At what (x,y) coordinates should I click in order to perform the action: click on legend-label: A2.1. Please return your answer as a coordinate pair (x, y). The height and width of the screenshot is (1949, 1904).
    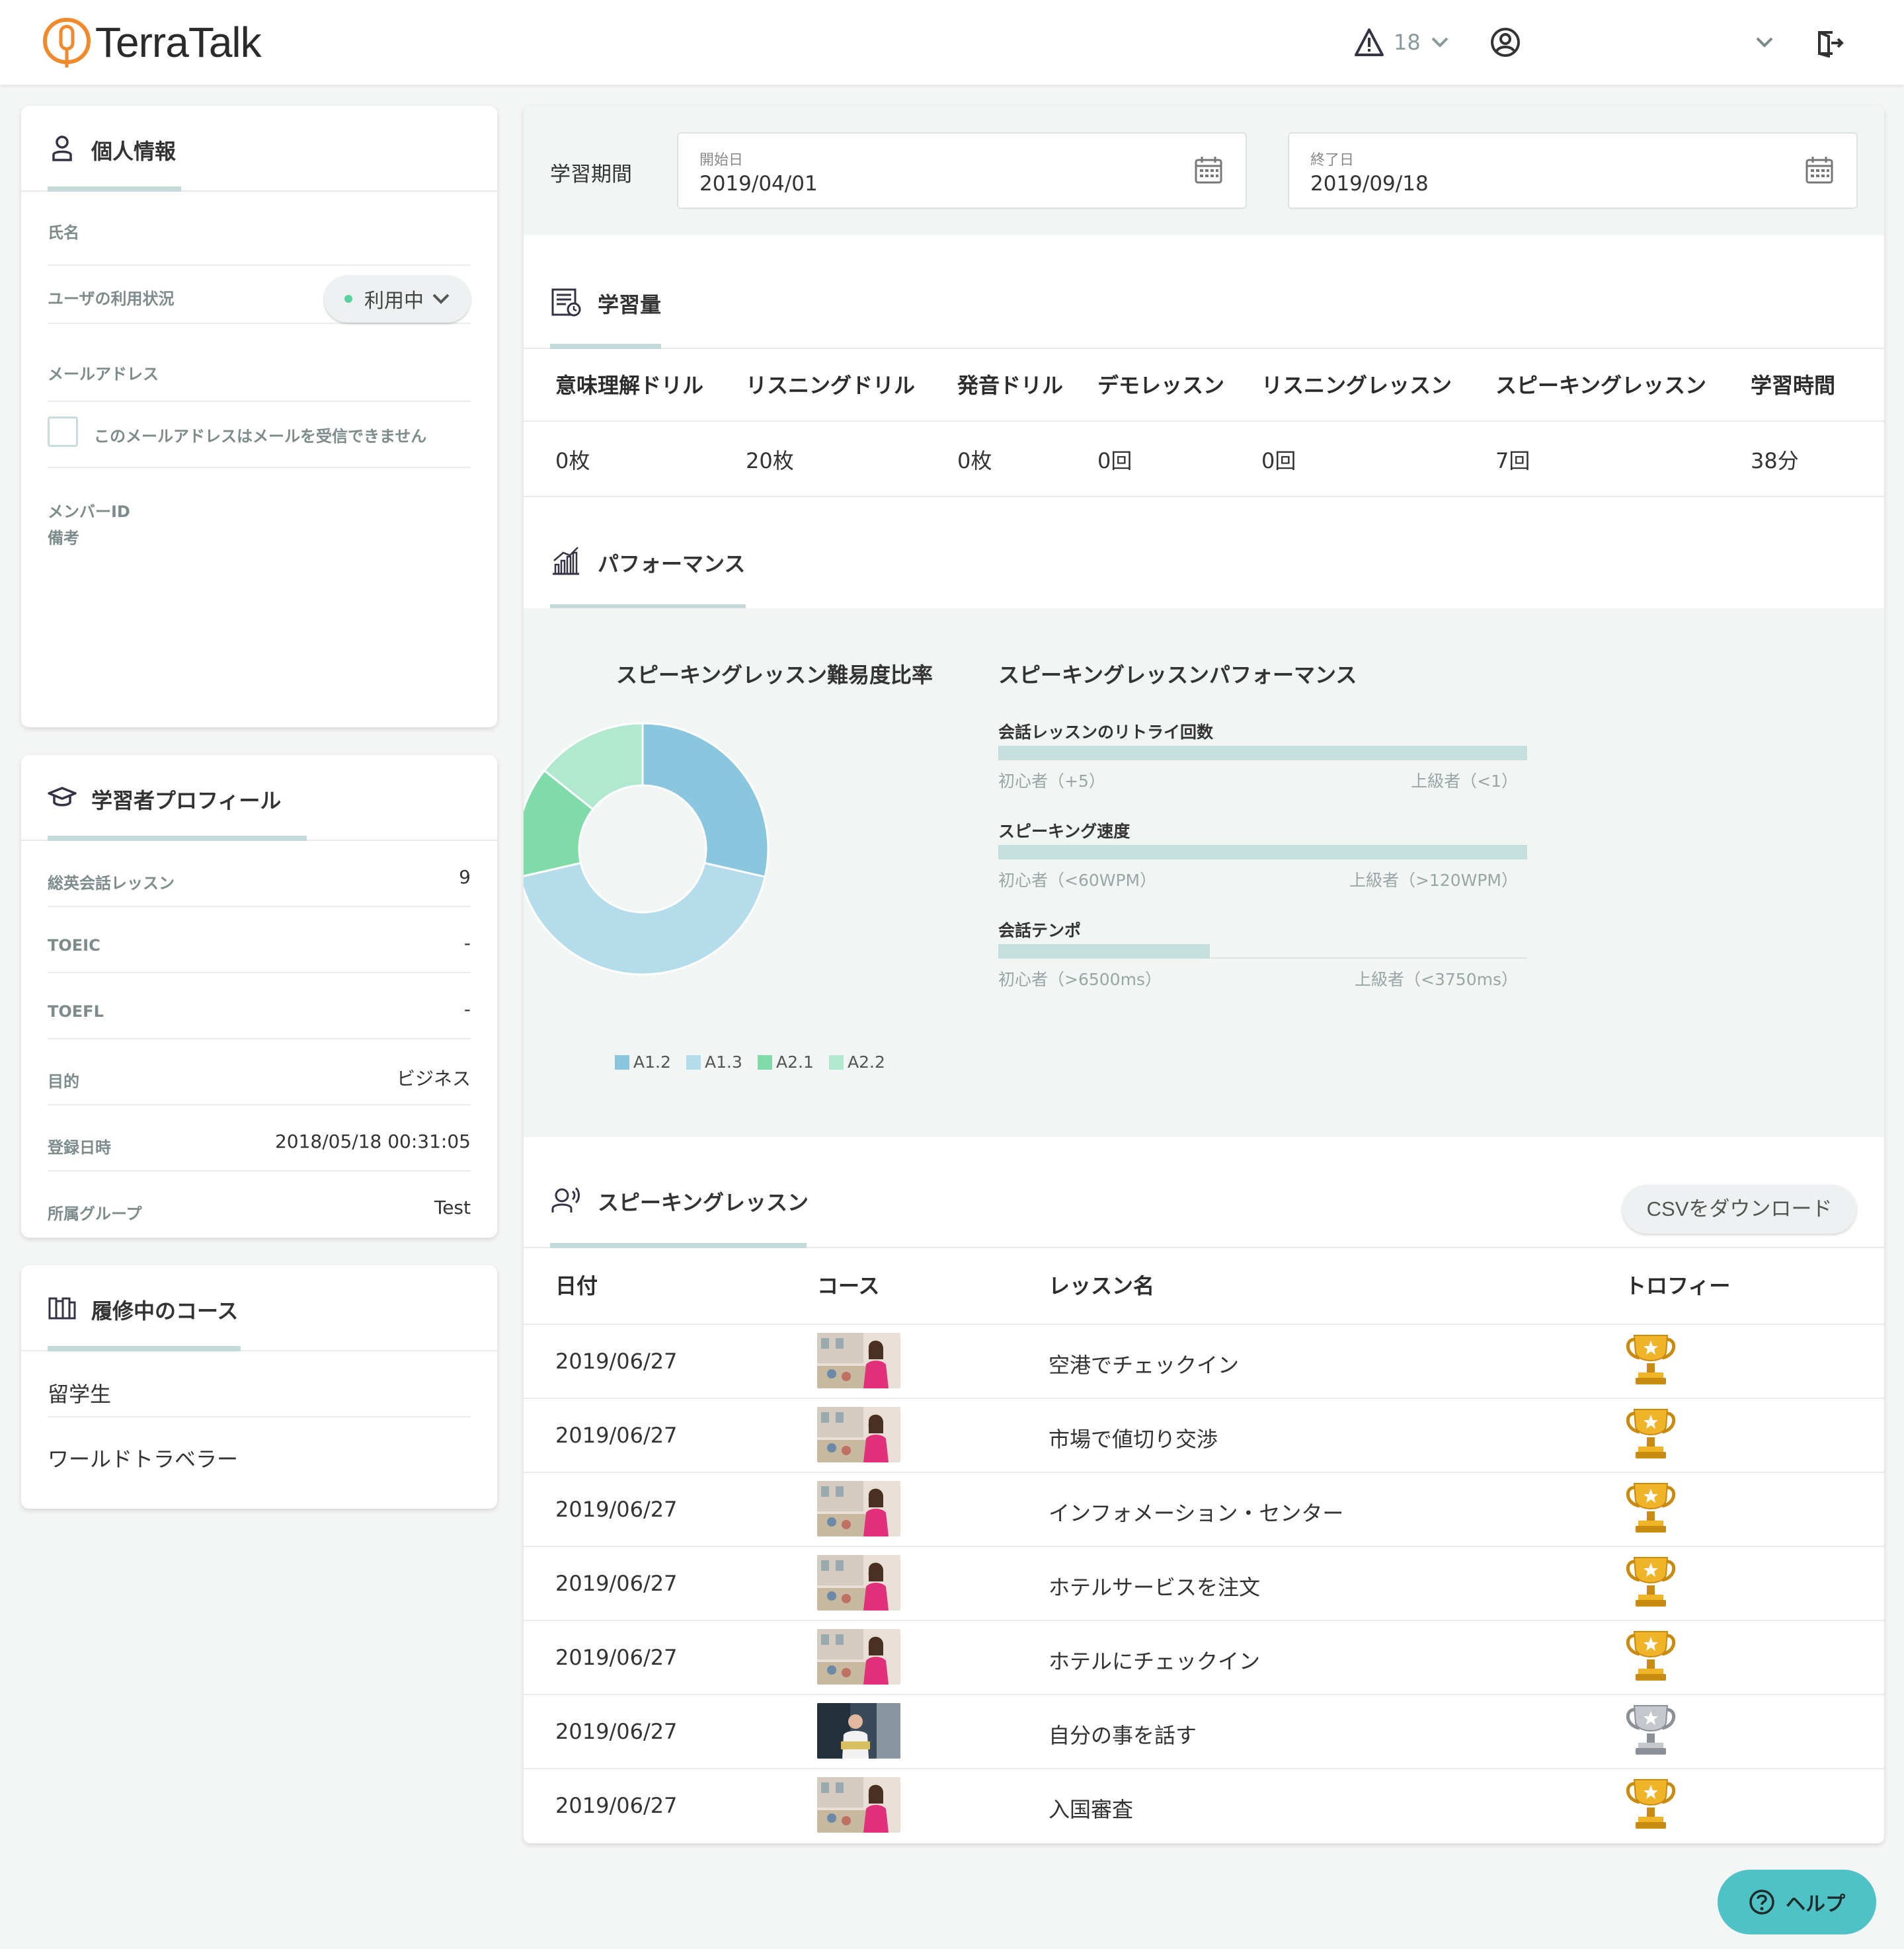
    Looking at the image, I should click on (795, 1062).